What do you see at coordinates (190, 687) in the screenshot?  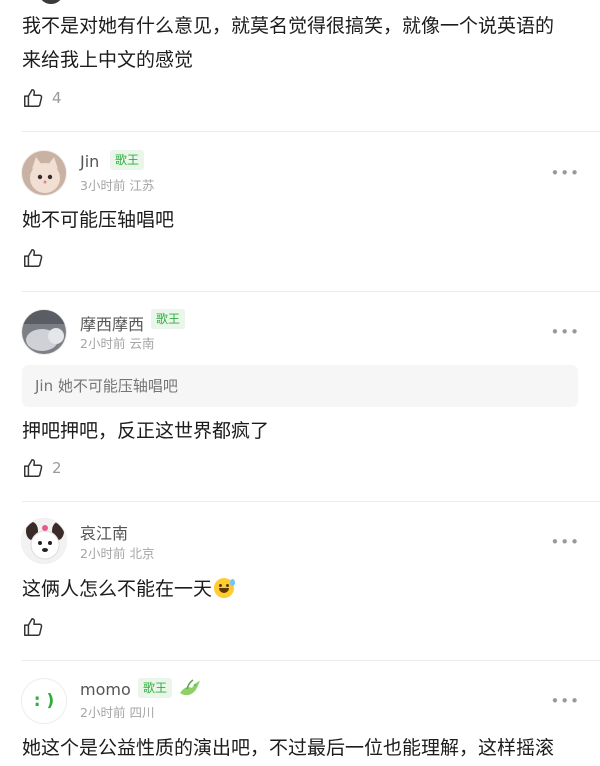 I see `bird-icon` at bounding box center [190, 687].